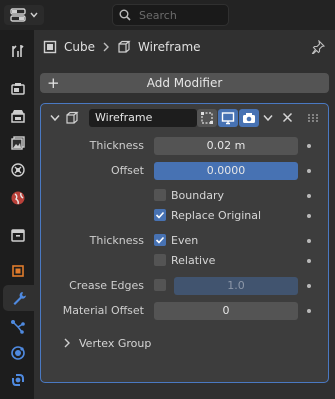 The width and height of the screenshot is (335, 399). Describe the element at coordinates (116, 240) in the screenshot. I see `thickness-mode-label: Thickness` at that location.